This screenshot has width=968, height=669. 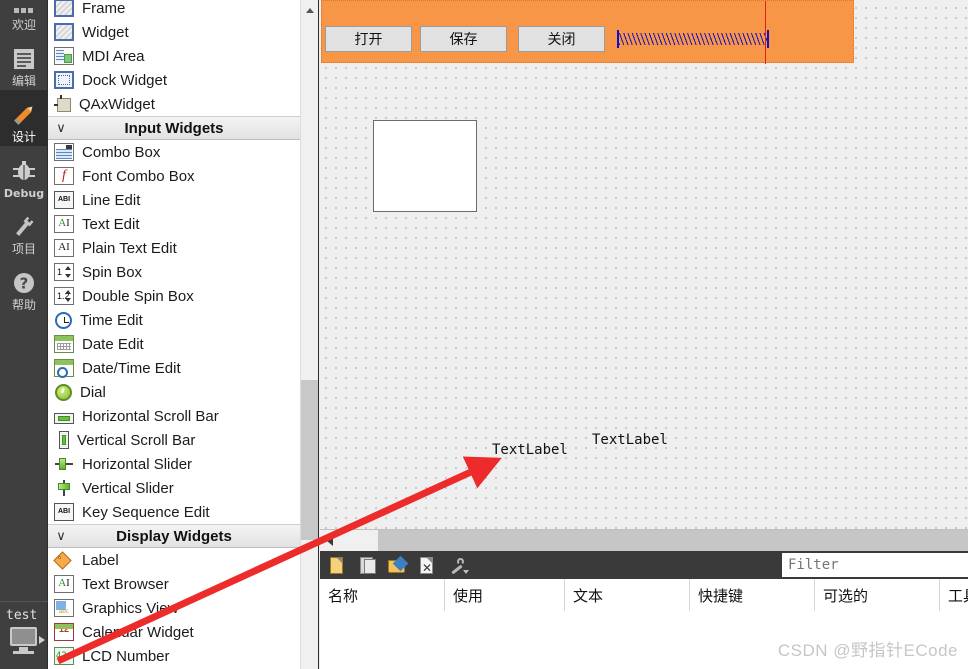 What do you see at coordinates (174, 224) in the screenshot?
I see `widget-item-text-edit: AI Text Edit` at bounding box center [174, 224].